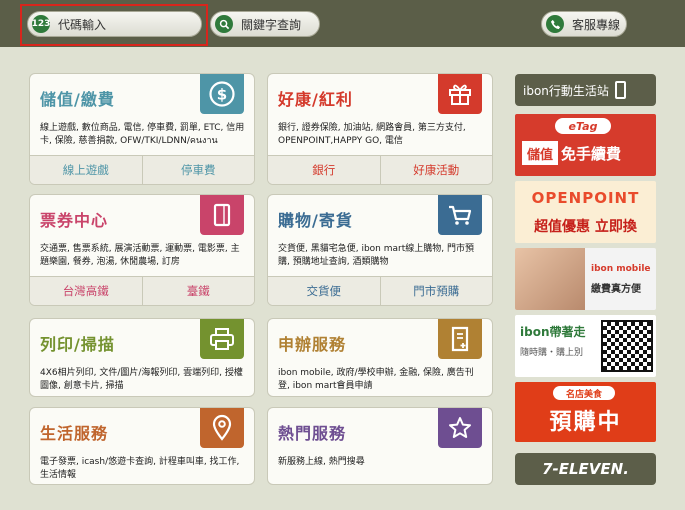 The height and width of the screenshot is (510, 685). What do you see at coordinates (585, 227) in the screenshot?
I see `openpoint-text: 超值優惠 立即換` at bounding box center [585, 227].